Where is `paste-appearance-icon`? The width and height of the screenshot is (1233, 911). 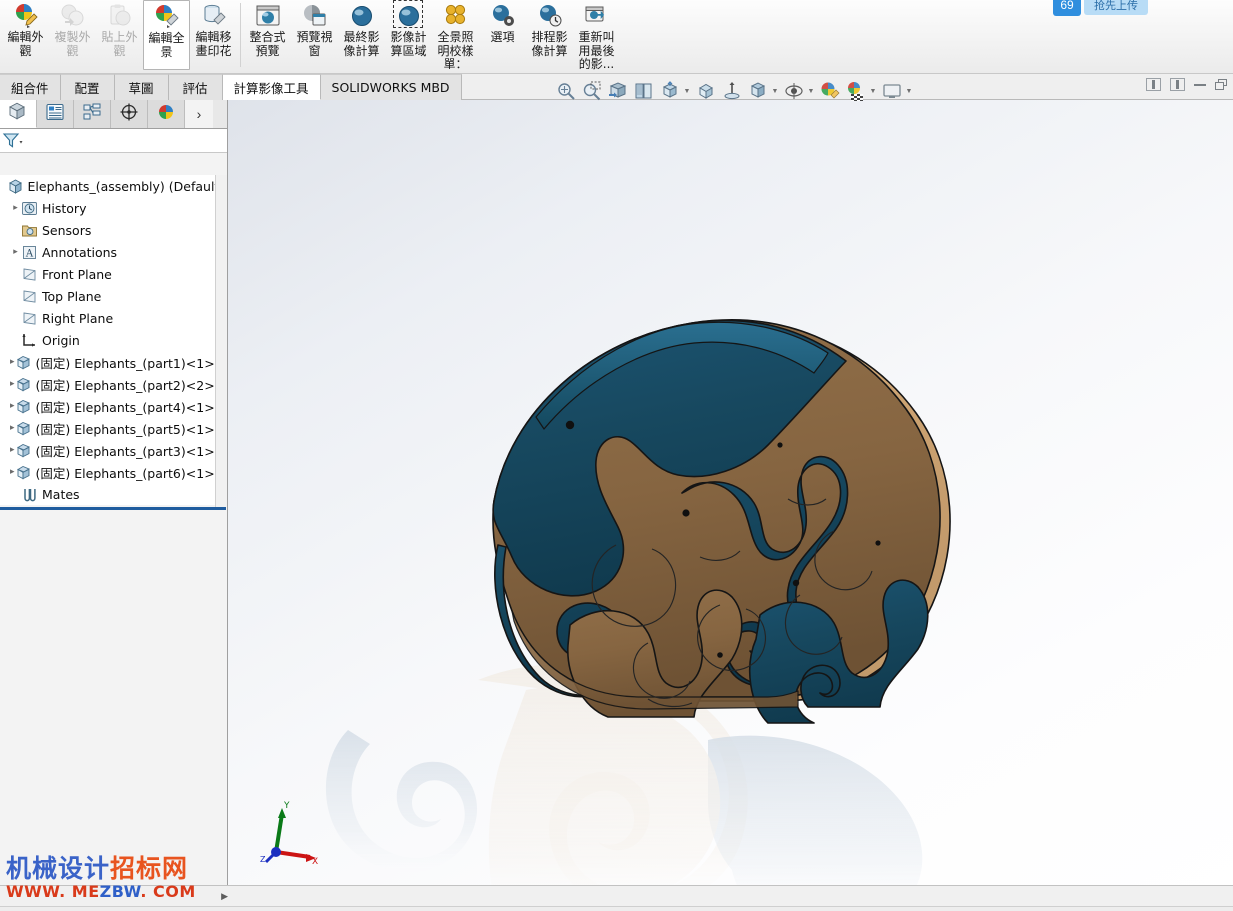 paste-appearance-icon is located at coordinates (120, 16).